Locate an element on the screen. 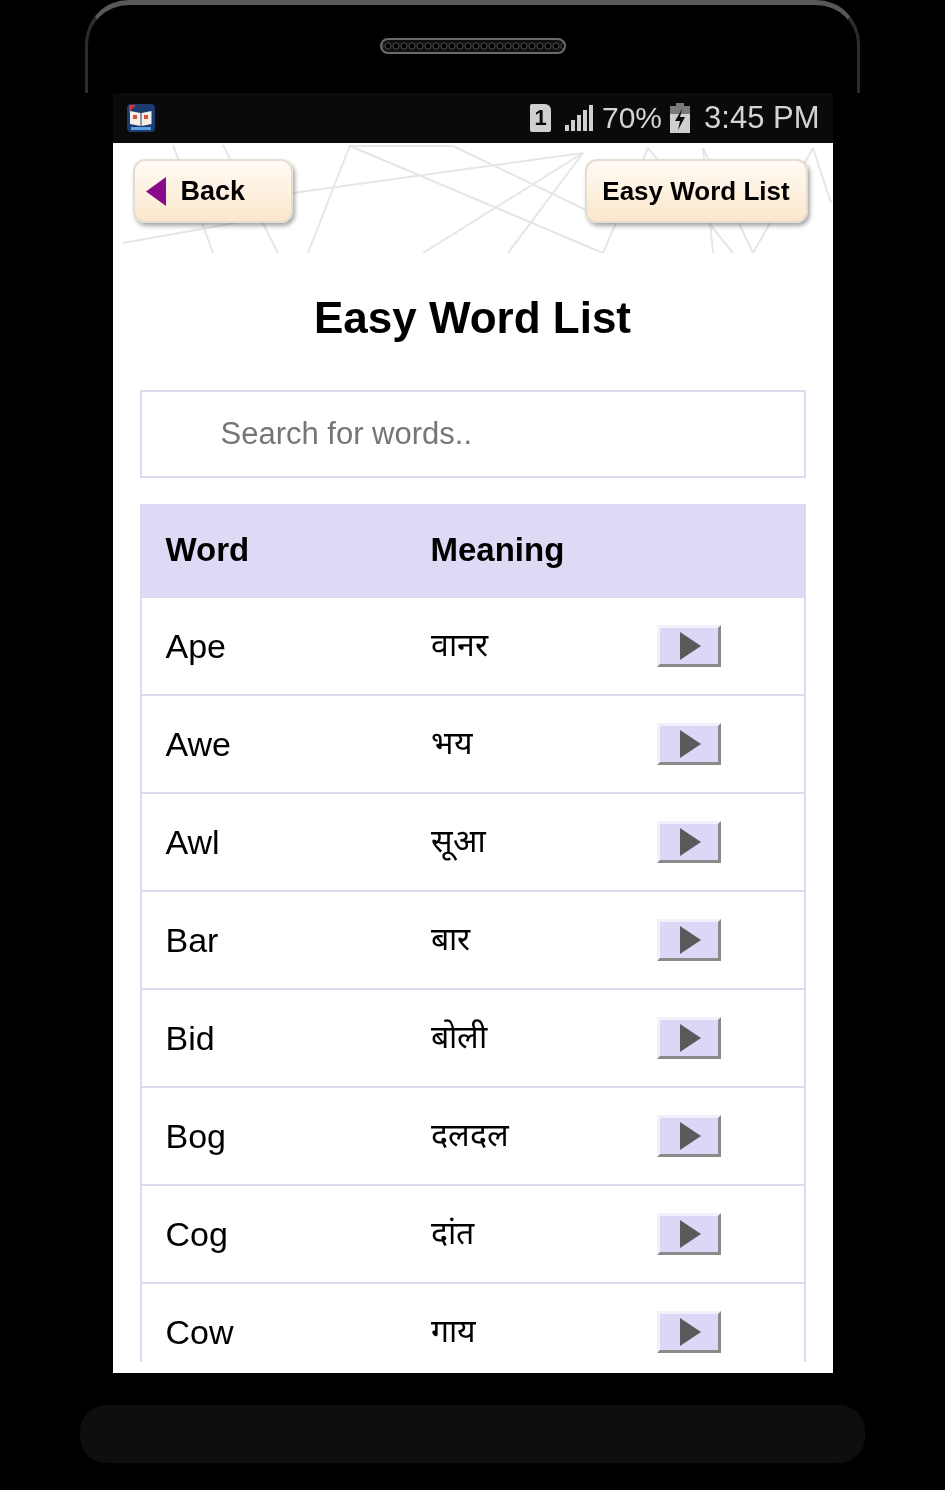 This screenshot has height=1490, width=945. word-cell-text: Awe is located at coordinates (198, 744).